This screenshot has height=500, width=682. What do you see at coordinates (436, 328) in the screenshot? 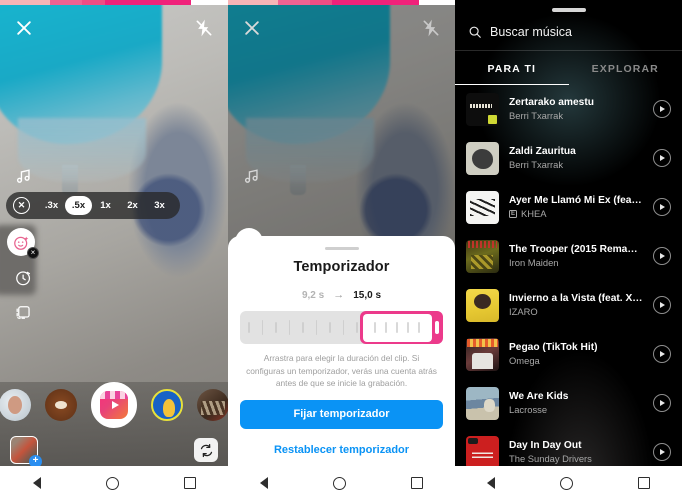
I see `duration-slider-handle` at bounding box center [436, 328].